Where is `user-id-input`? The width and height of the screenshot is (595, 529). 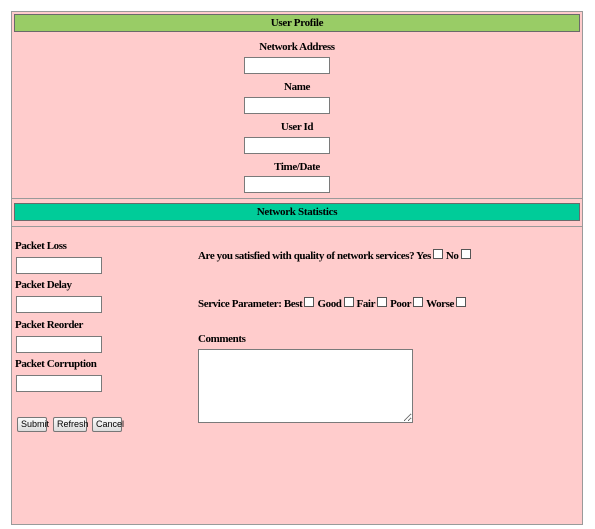 user-id-input is located at coordinates (287, 145).